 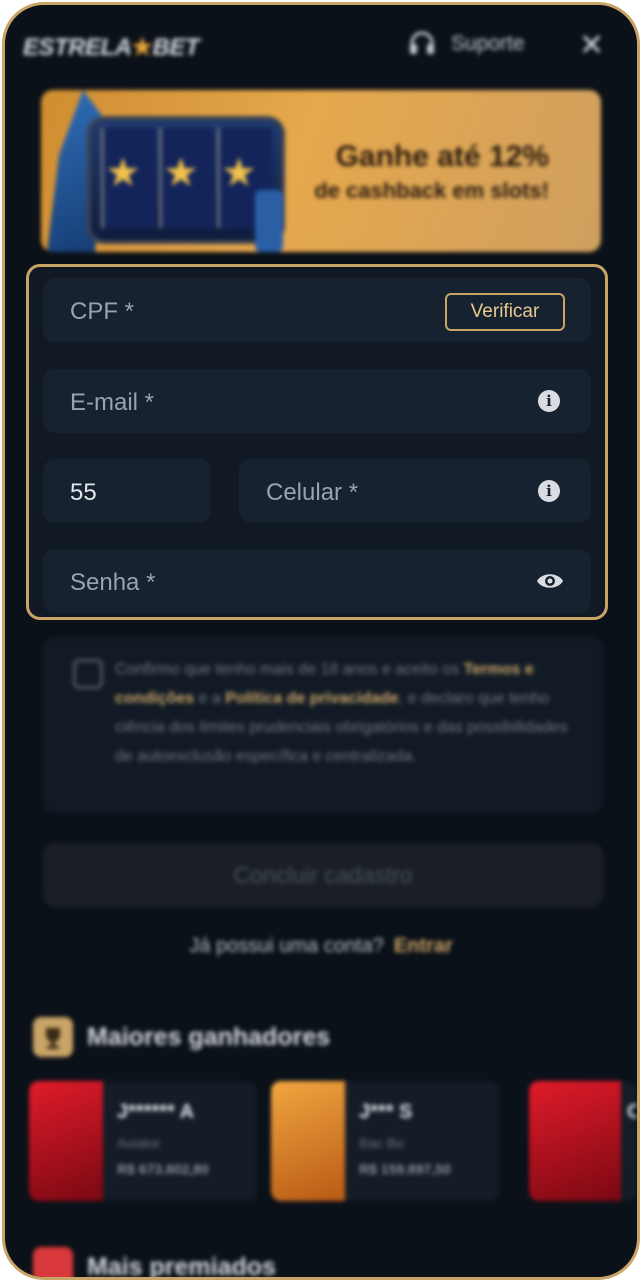 What do you see at coordinates (632, 1112) in the screenshot?
I see `winner-name: C` at bounding box center [632, 1112].